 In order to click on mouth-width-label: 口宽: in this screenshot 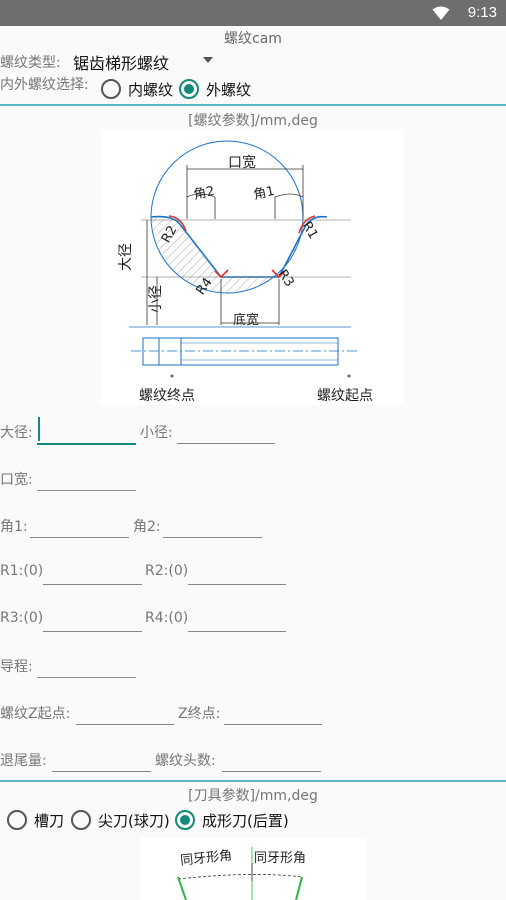, I will do `click(16, 480)`.